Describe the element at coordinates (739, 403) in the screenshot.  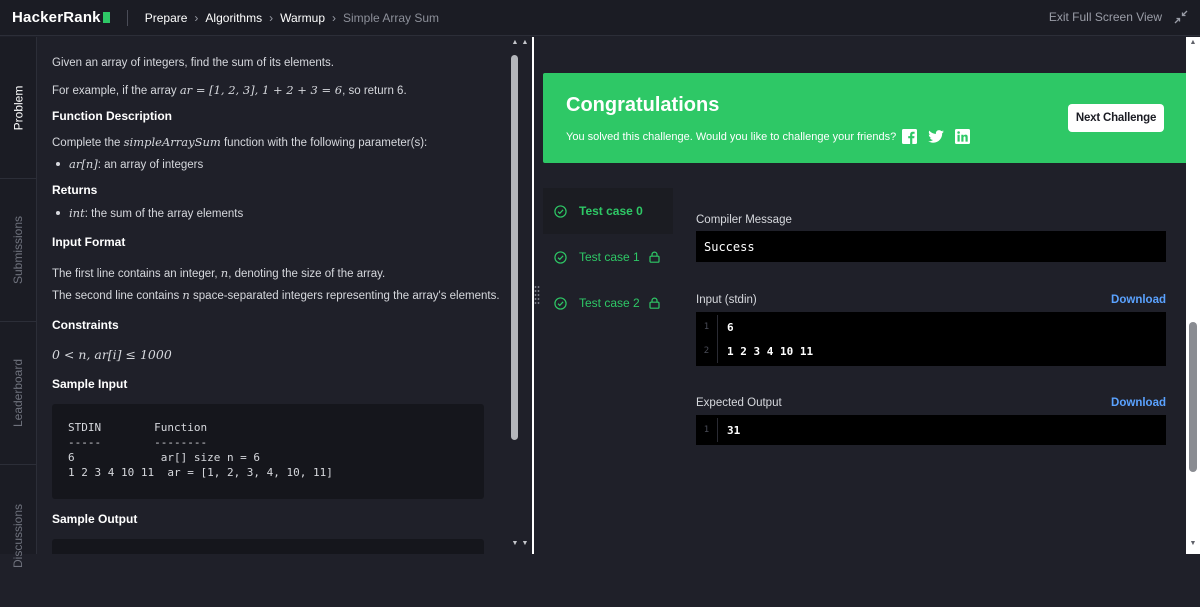
I see `expected-output-label: Expected Output` at that location.